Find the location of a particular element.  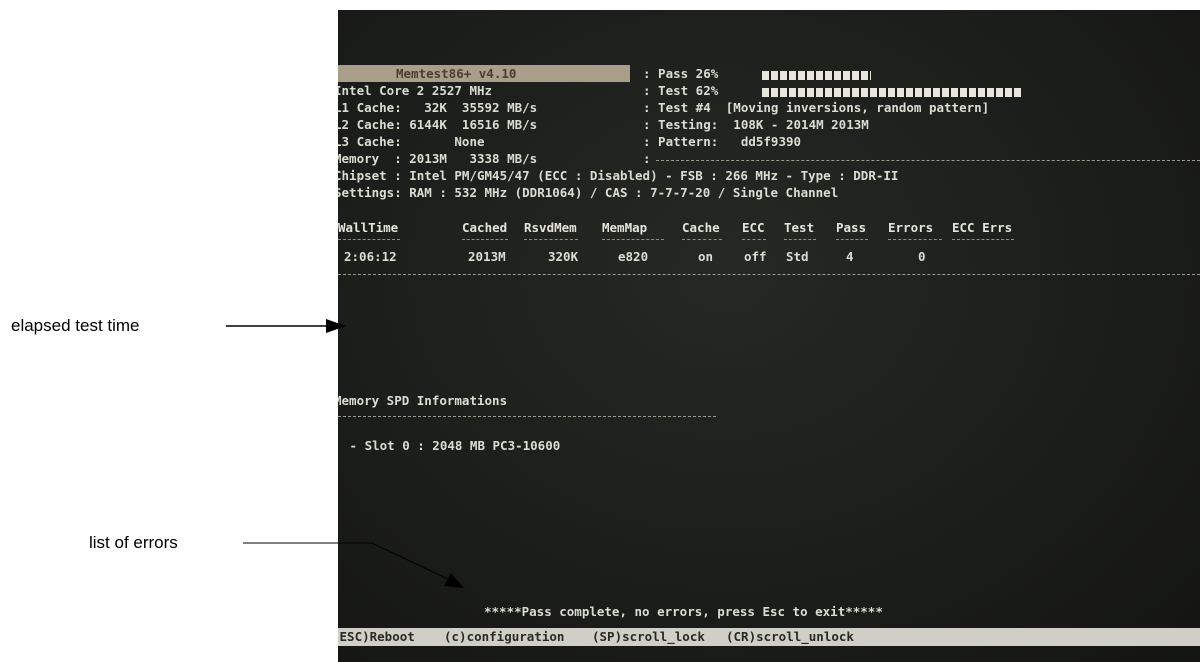

errors-arrow-head is located at coordinates (454, 580).